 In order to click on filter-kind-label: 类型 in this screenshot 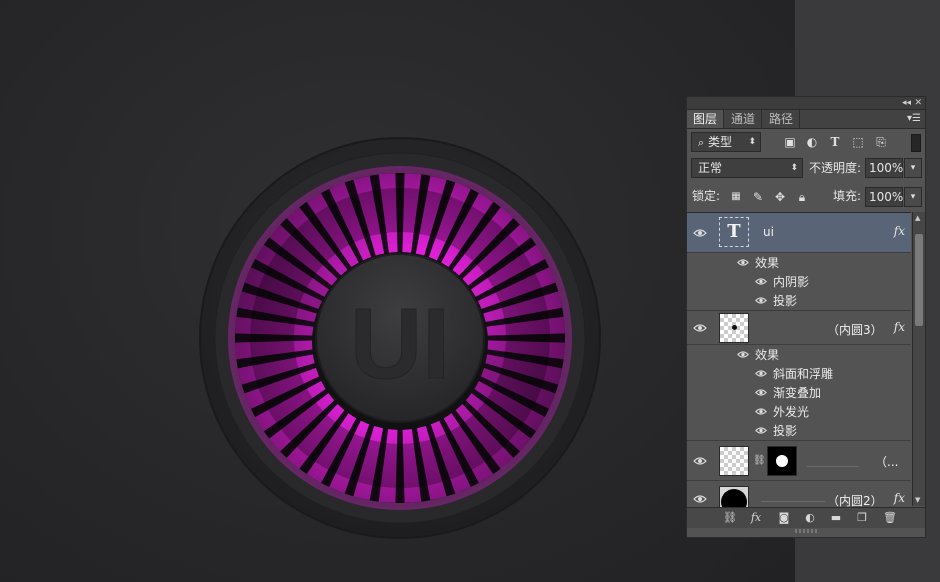, I will do `click(720, 142)`.